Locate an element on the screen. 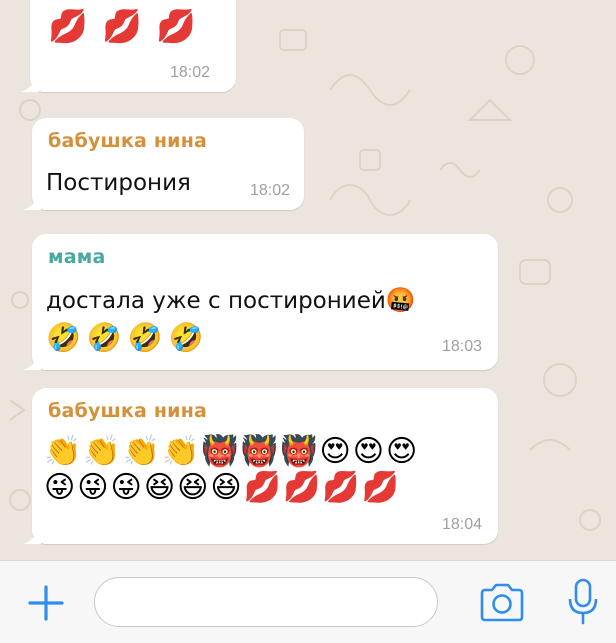  message-text: Постирония is located at coordinates (118, 183).